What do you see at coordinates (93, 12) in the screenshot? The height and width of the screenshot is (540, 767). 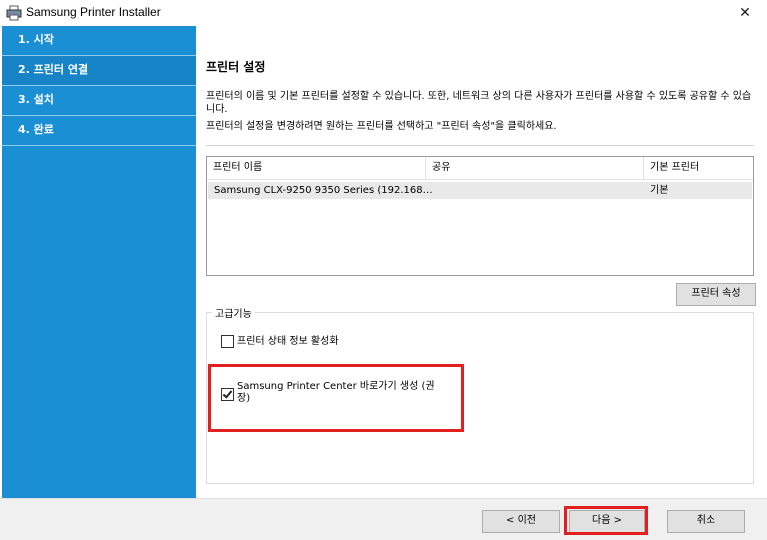 I see `window-title: Samsung Printer Installer` at bounding box center [93, 12].